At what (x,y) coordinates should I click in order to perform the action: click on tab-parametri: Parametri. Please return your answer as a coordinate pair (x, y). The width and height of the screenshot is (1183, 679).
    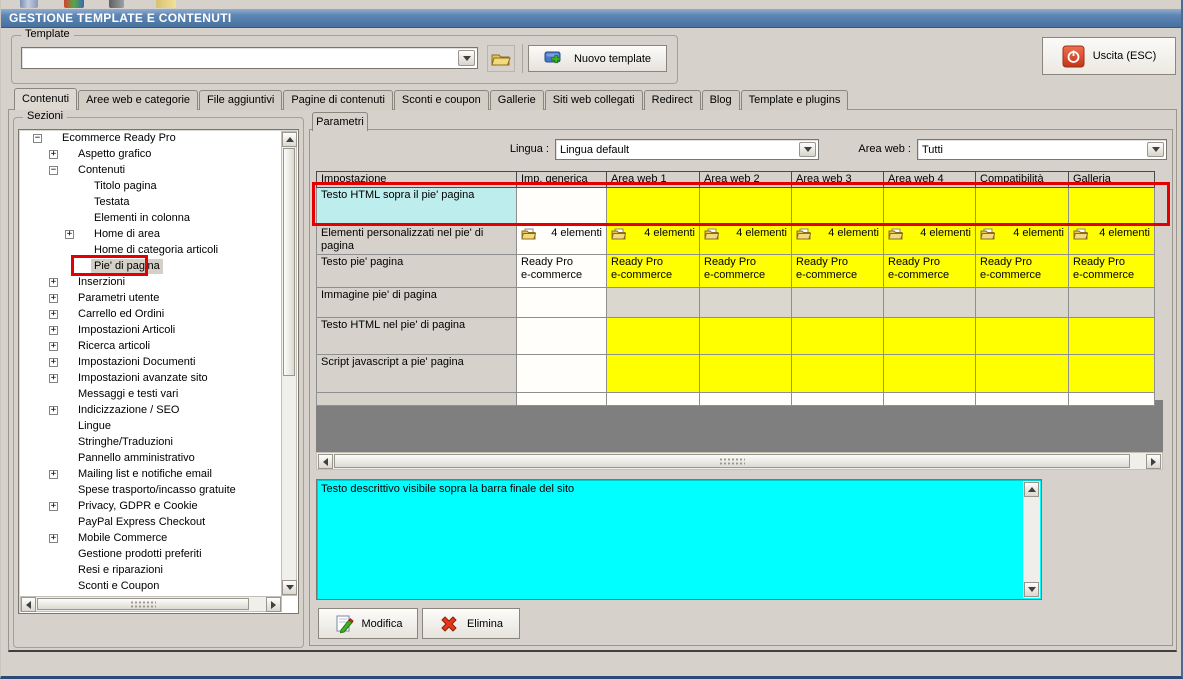
    Looking at the image, I should click on (340, 121).